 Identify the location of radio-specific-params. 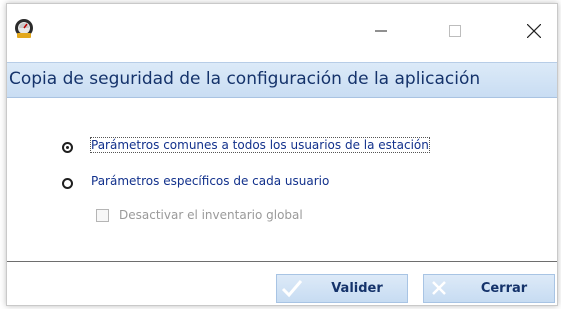
(67, 183).